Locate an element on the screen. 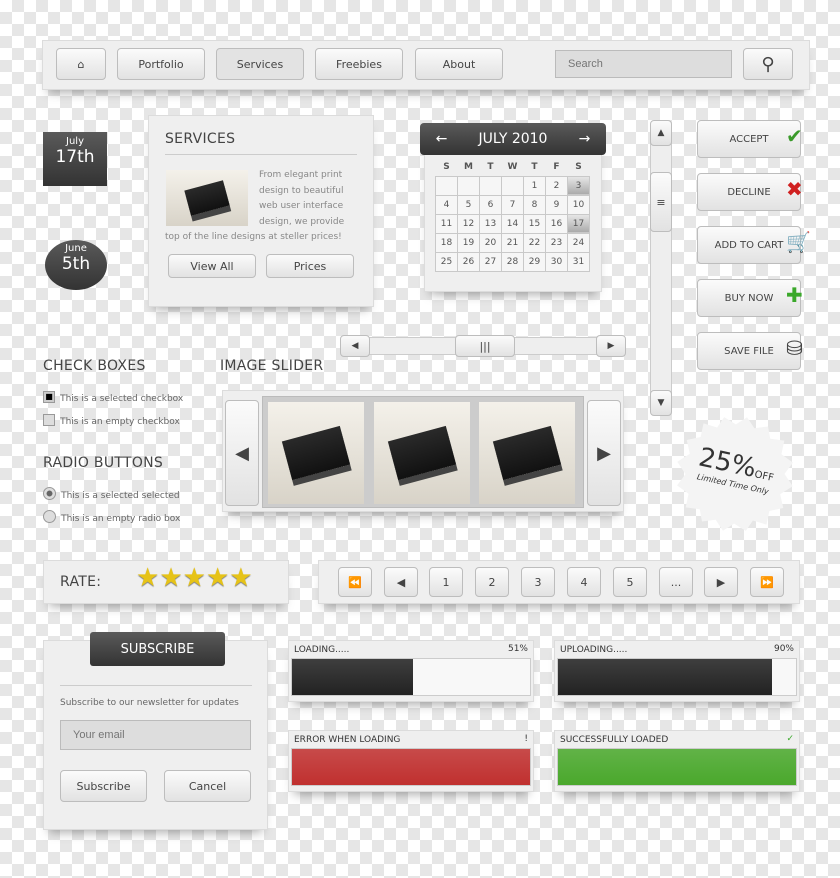  calendar-day: 29 is located at coordinates (534, 261).